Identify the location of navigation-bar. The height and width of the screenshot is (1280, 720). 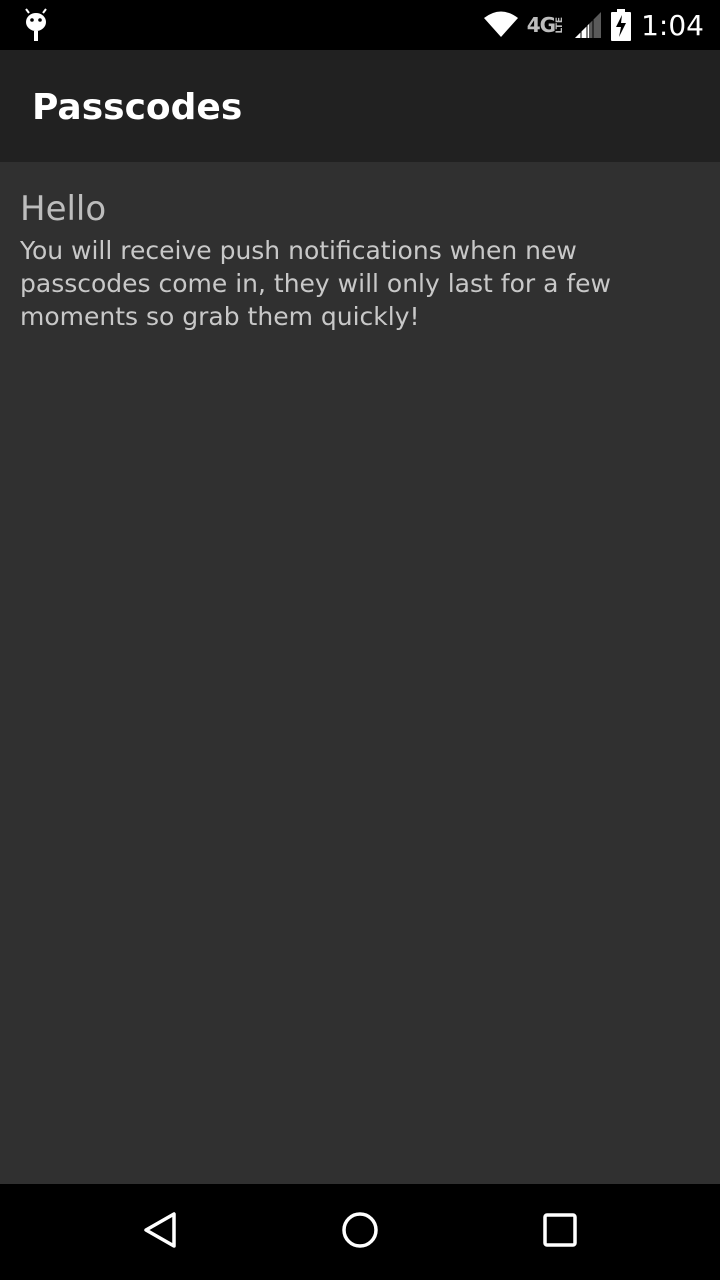
(360, 1232).